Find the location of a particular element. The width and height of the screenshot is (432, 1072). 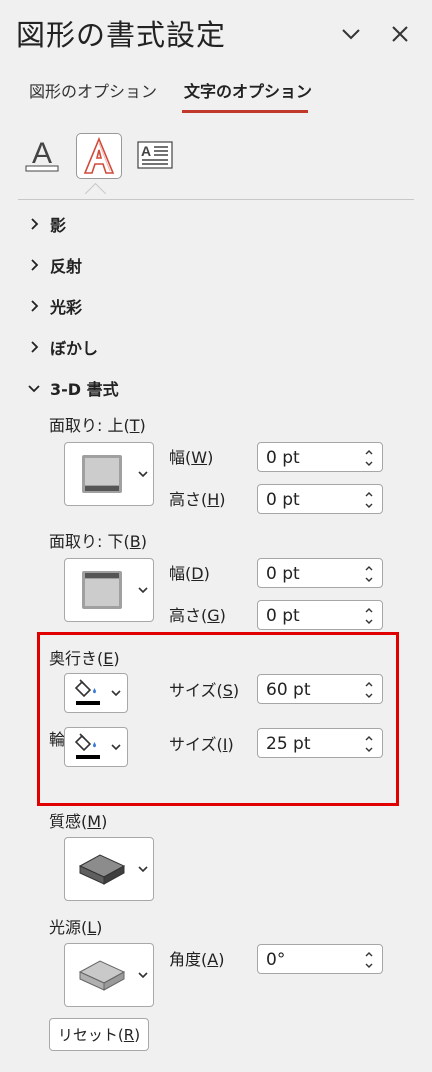

bevel-bottom-width-spinner: 0 pt is located at coordinates (320, 573).